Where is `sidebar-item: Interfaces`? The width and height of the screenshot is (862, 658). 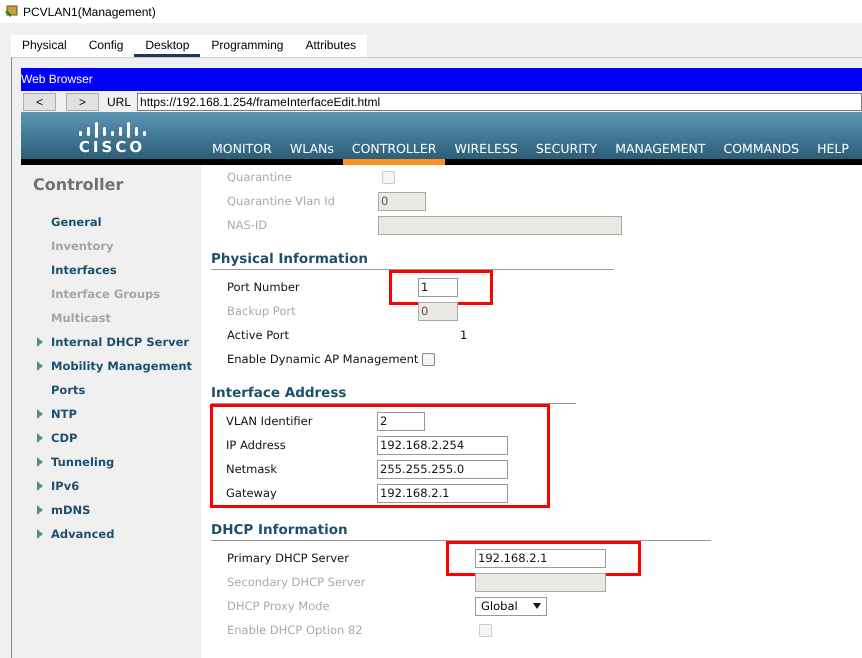 sidebar-item: Interfaces is located at coordinates (84, 270).